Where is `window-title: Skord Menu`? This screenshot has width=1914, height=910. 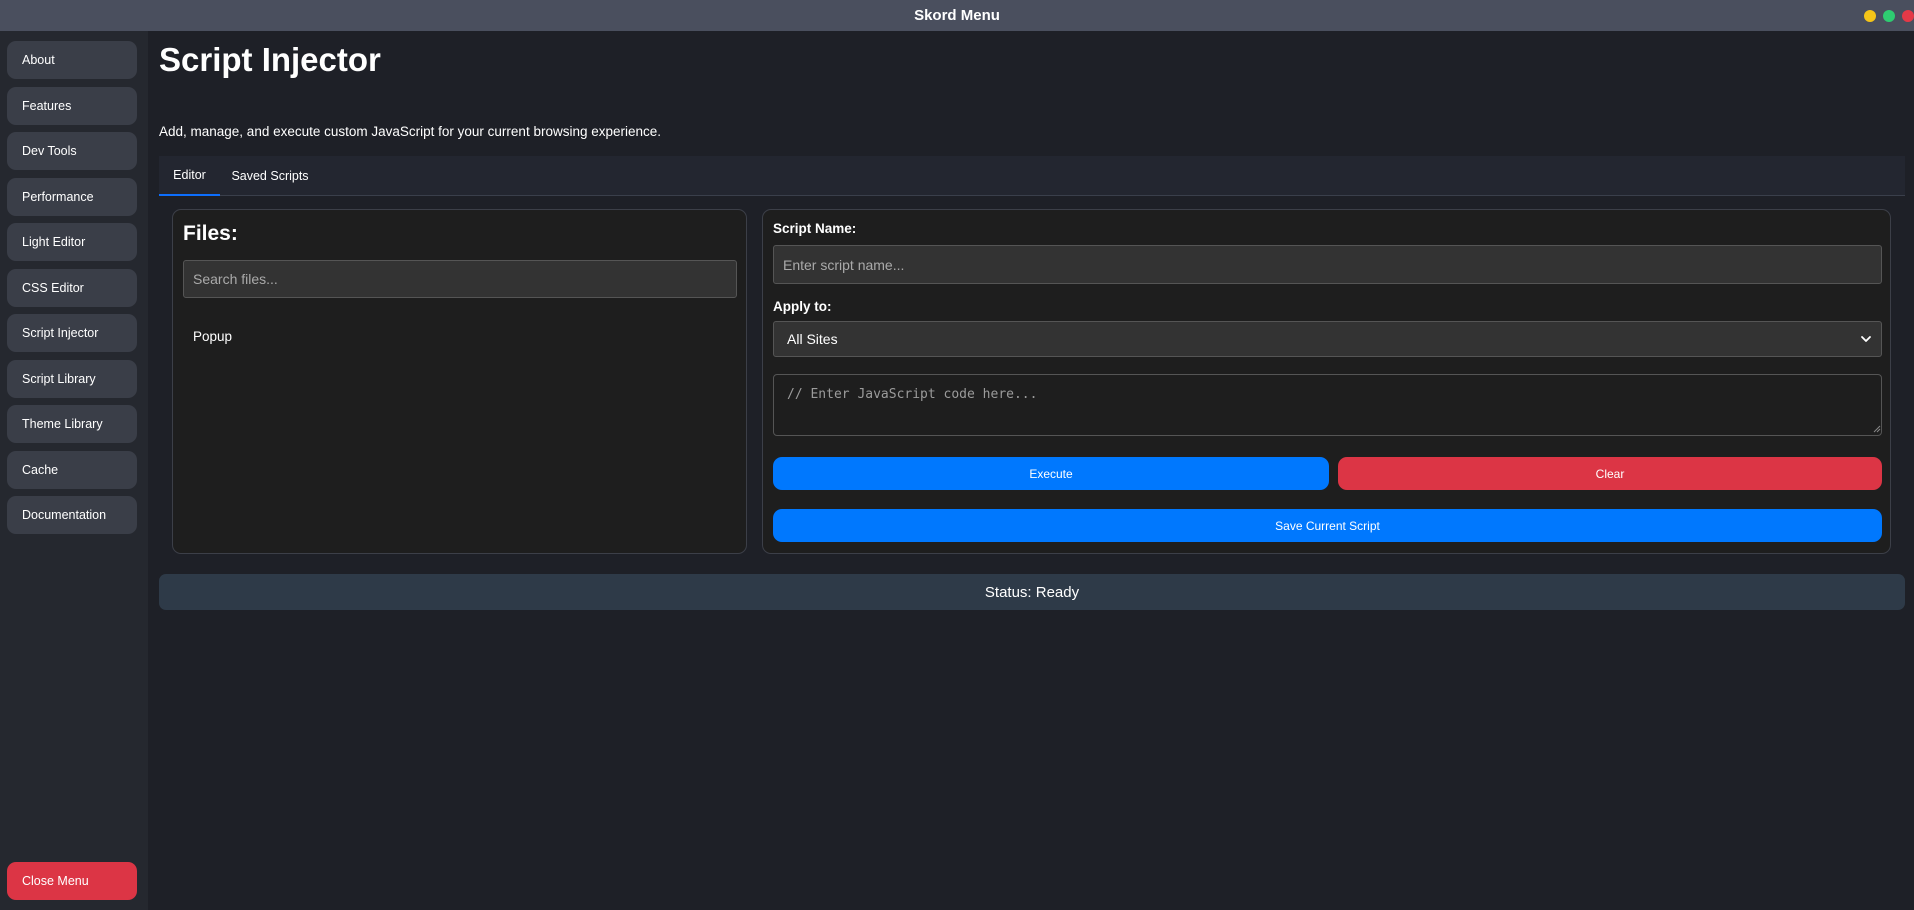
window-title: Skord Menu is located at coordinates (957, 15).